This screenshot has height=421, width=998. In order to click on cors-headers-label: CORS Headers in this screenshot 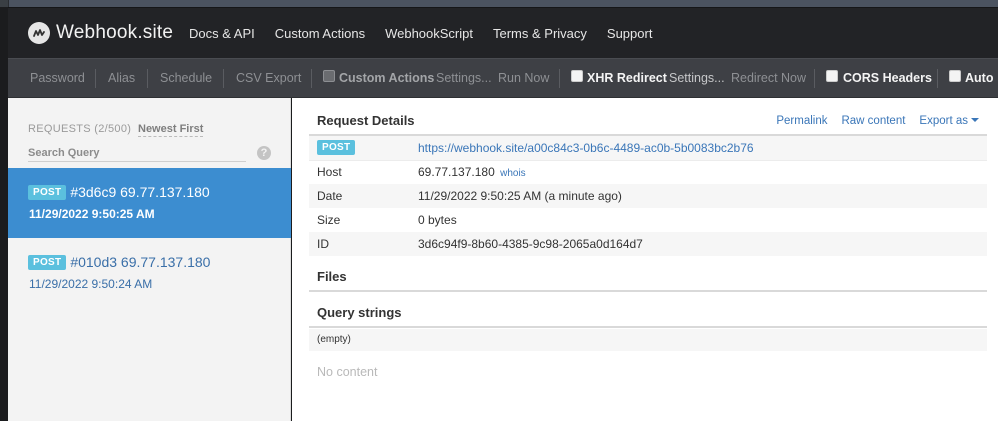, I will do `click(887, 78)`.